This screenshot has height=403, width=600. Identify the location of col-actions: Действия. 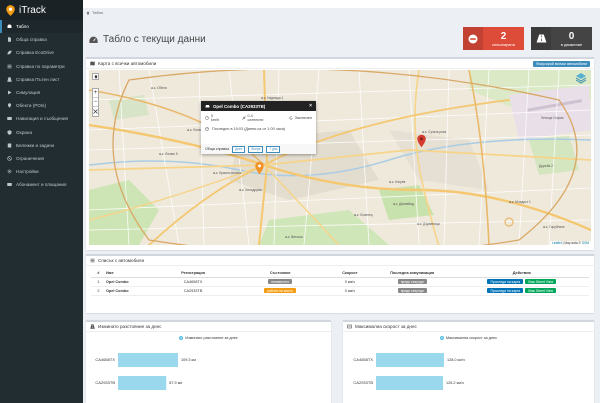
(521, 273).